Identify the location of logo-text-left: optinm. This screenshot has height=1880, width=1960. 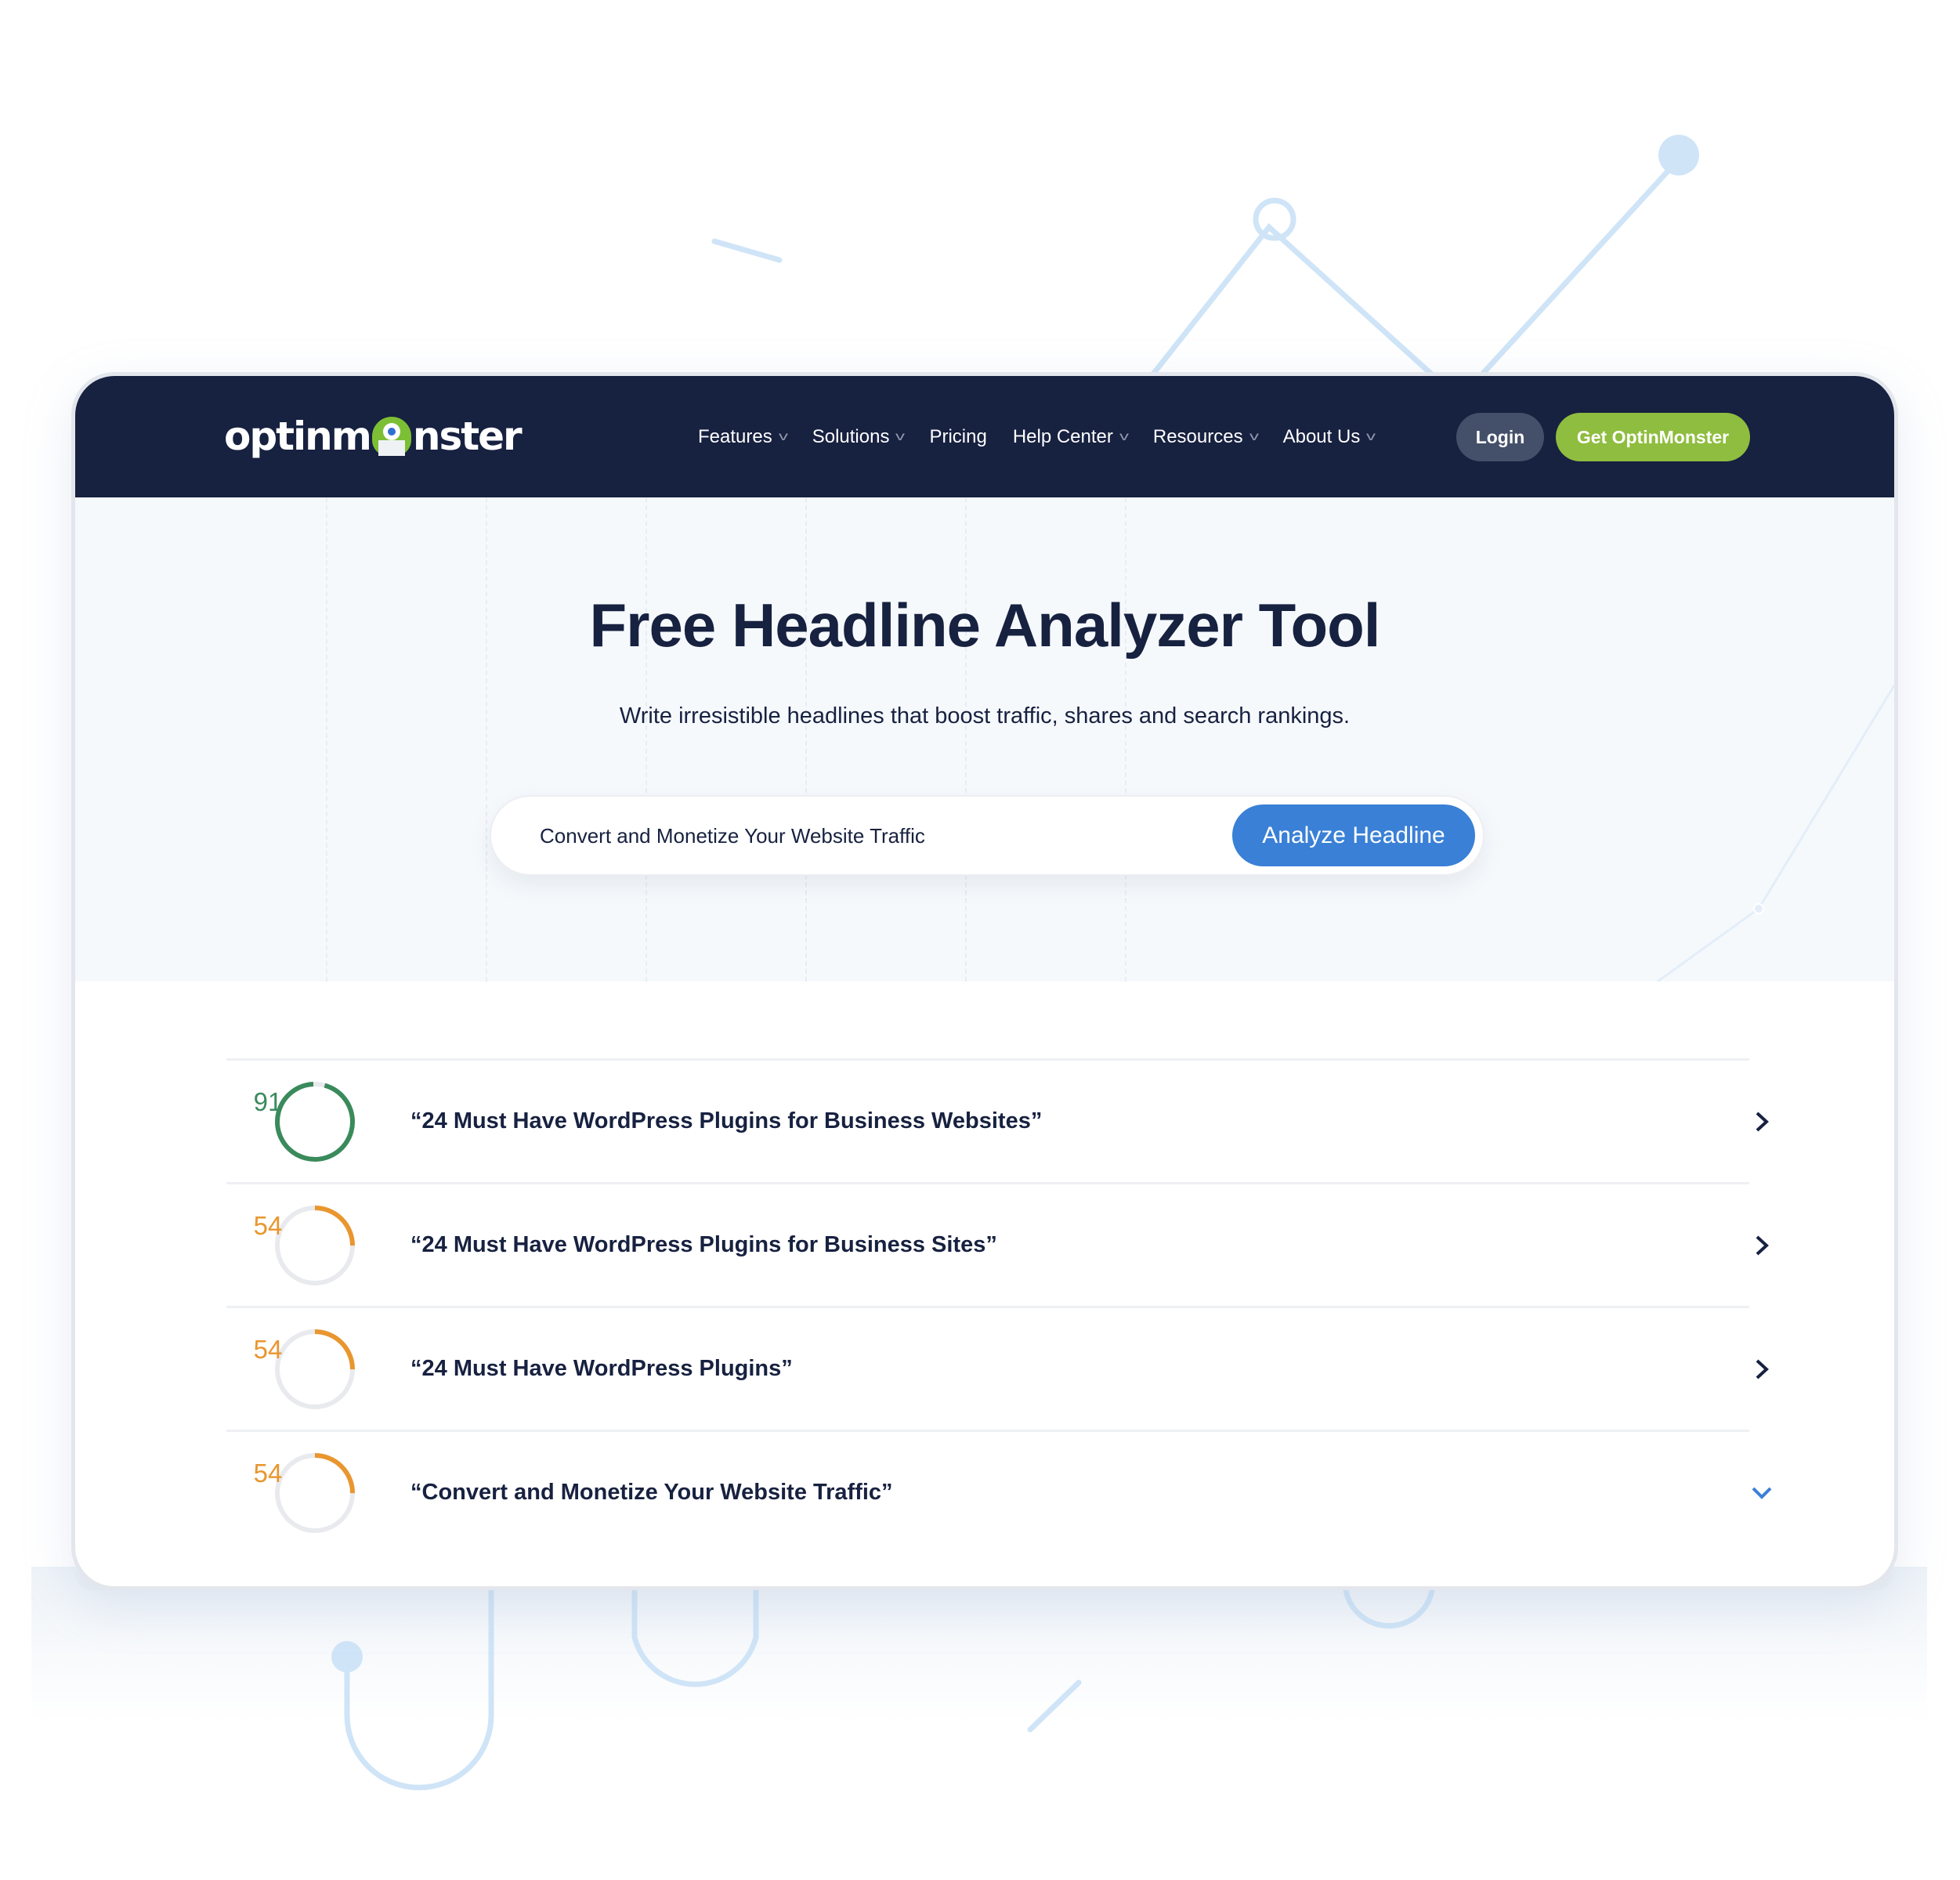
(298, 437).